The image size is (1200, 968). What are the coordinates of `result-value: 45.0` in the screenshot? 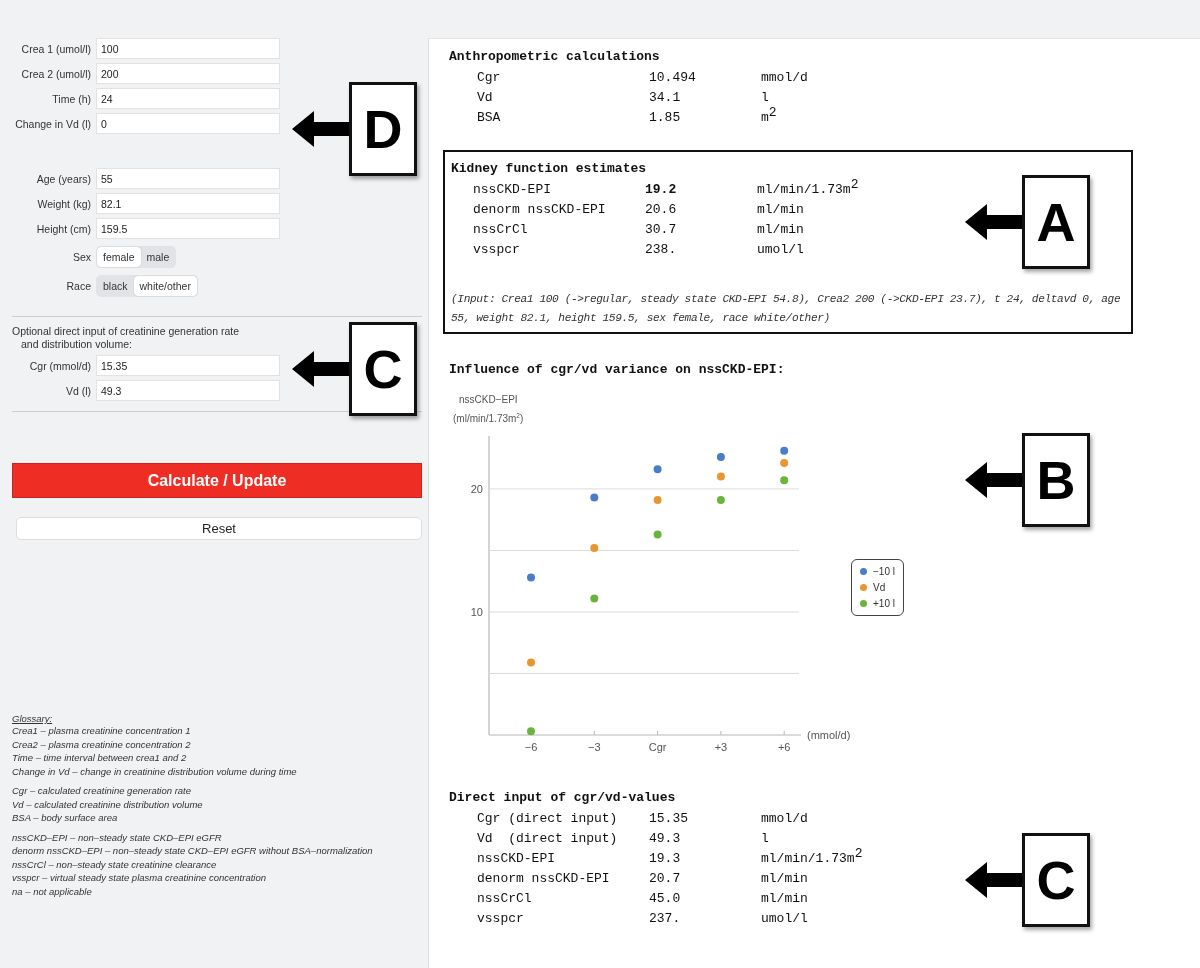 It's located at (665, 899).